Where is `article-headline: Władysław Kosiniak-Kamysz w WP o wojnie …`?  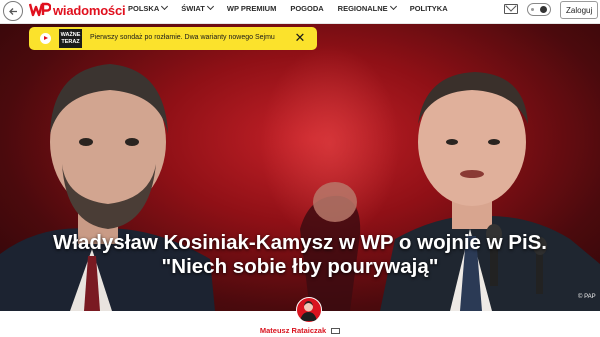
article-headline: Władysław Kosiniak-Kamysz w WP o wojnie … is located at coordinates (300, 255).